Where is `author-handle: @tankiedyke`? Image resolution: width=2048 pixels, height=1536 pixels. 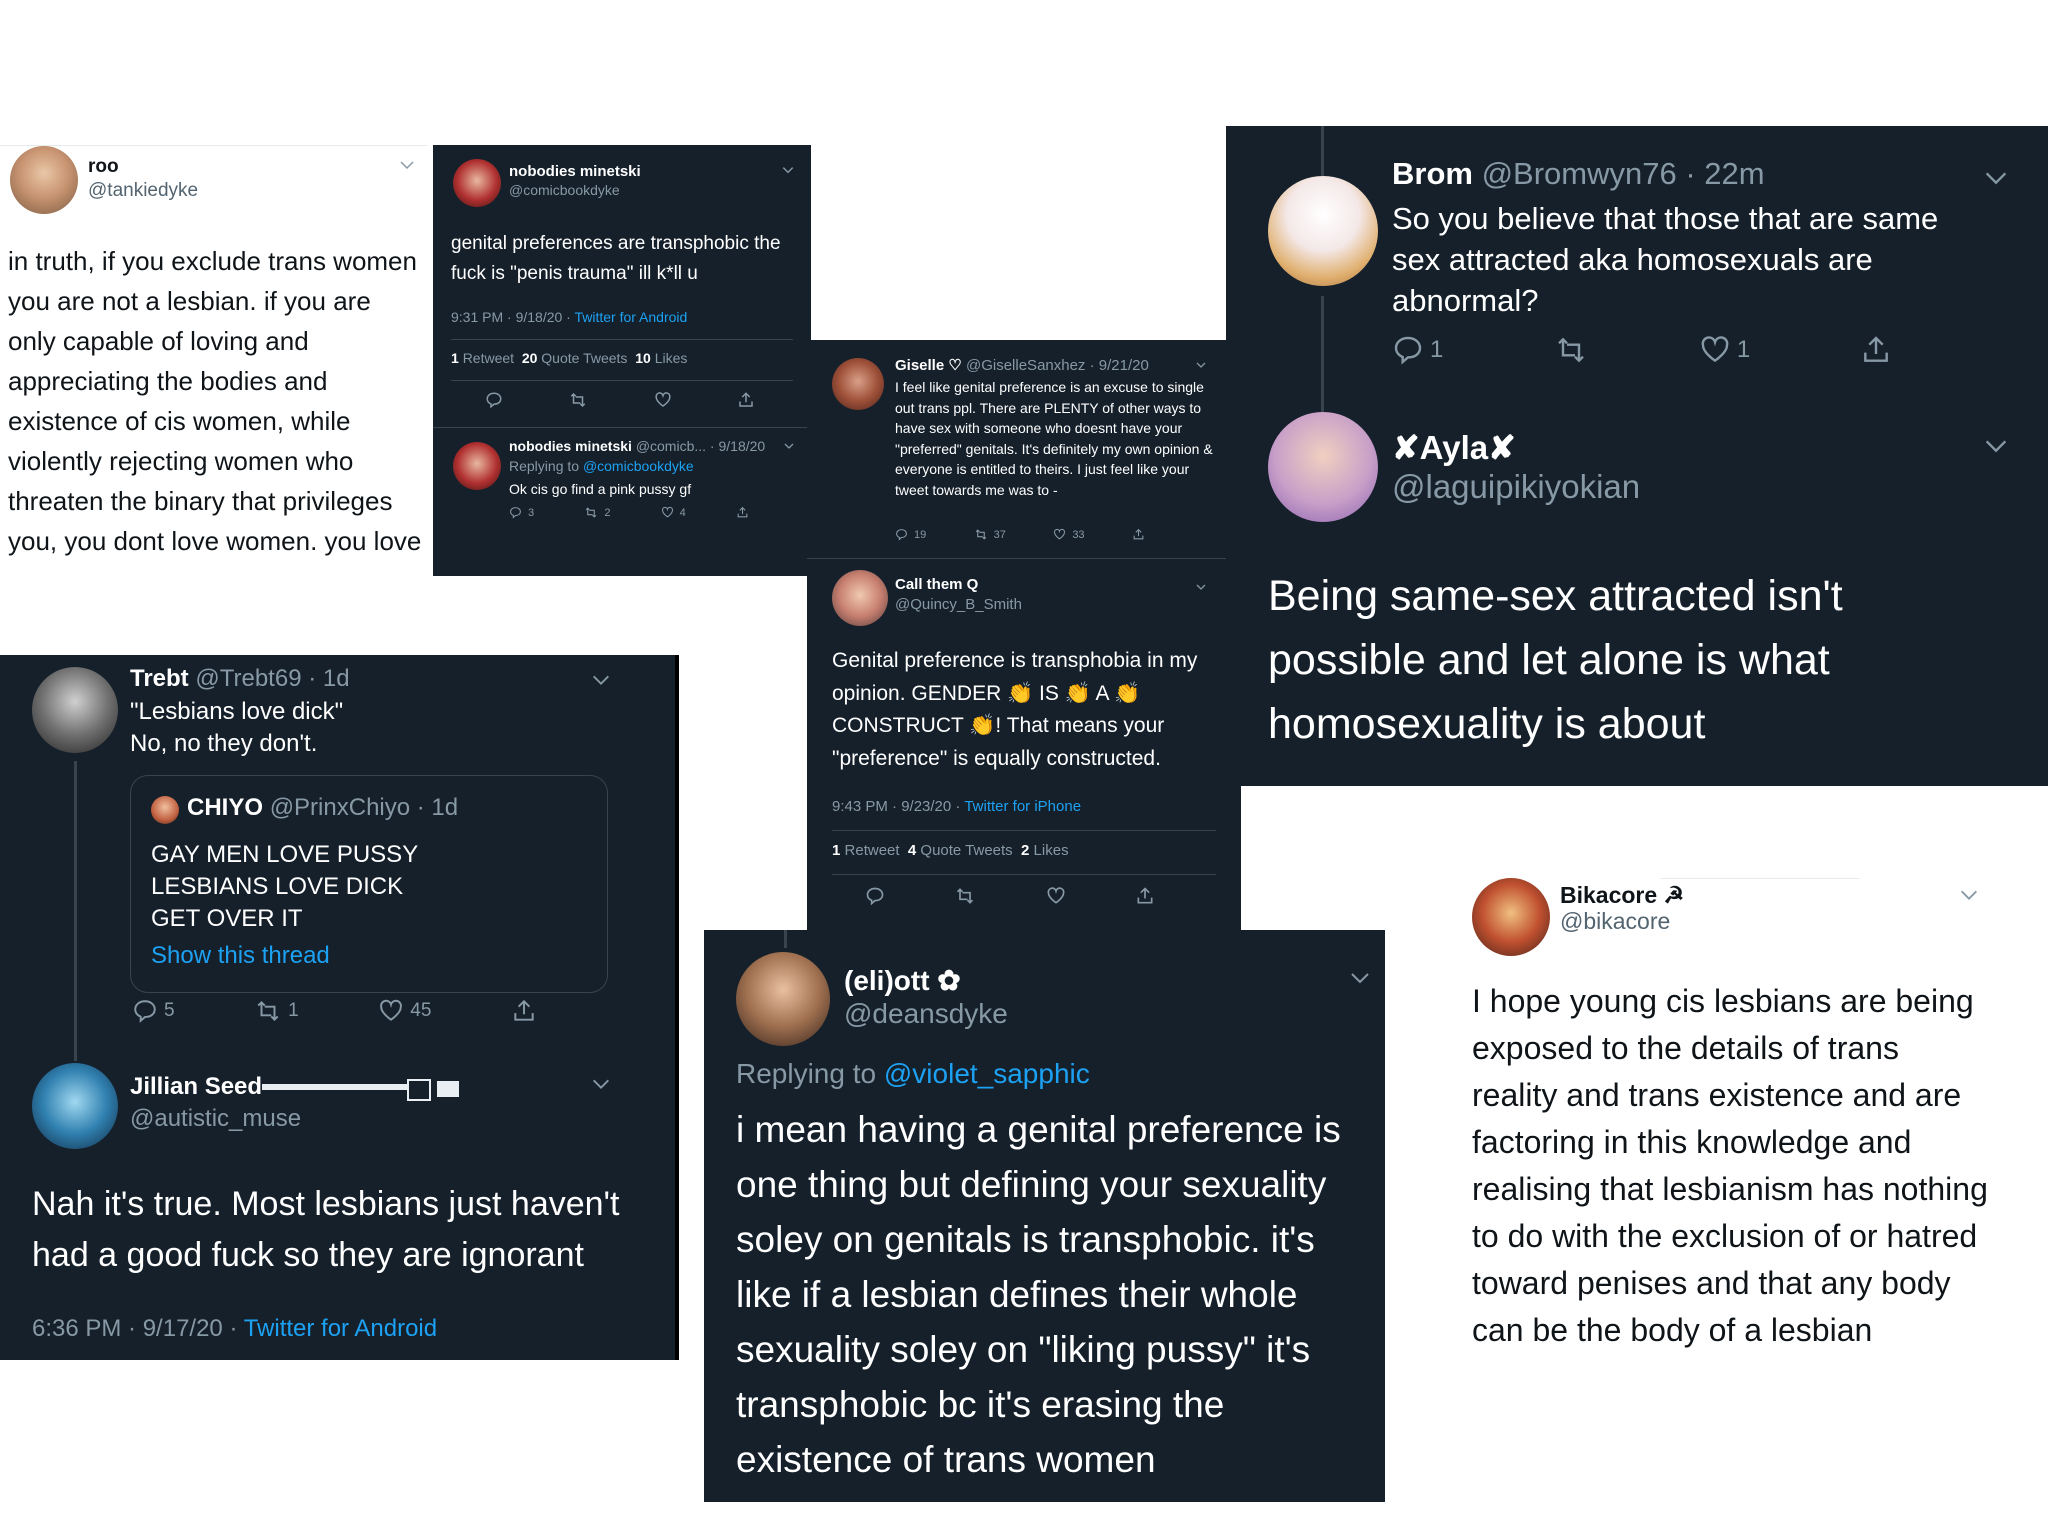
author-handle: @tankiedyke is located at coordinates (143, 191).